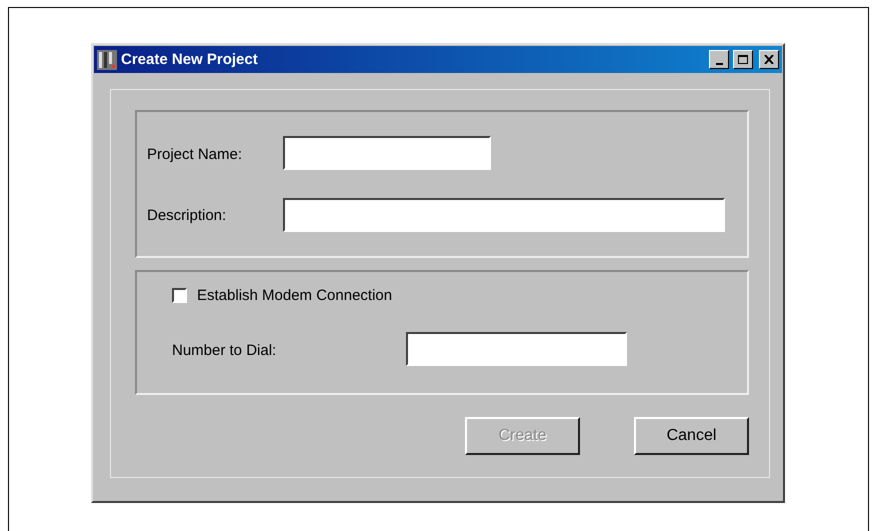  Describe the element at coordinates (224, 350) in the screenshot. I see `field-label: Number to Dial:` at that location.